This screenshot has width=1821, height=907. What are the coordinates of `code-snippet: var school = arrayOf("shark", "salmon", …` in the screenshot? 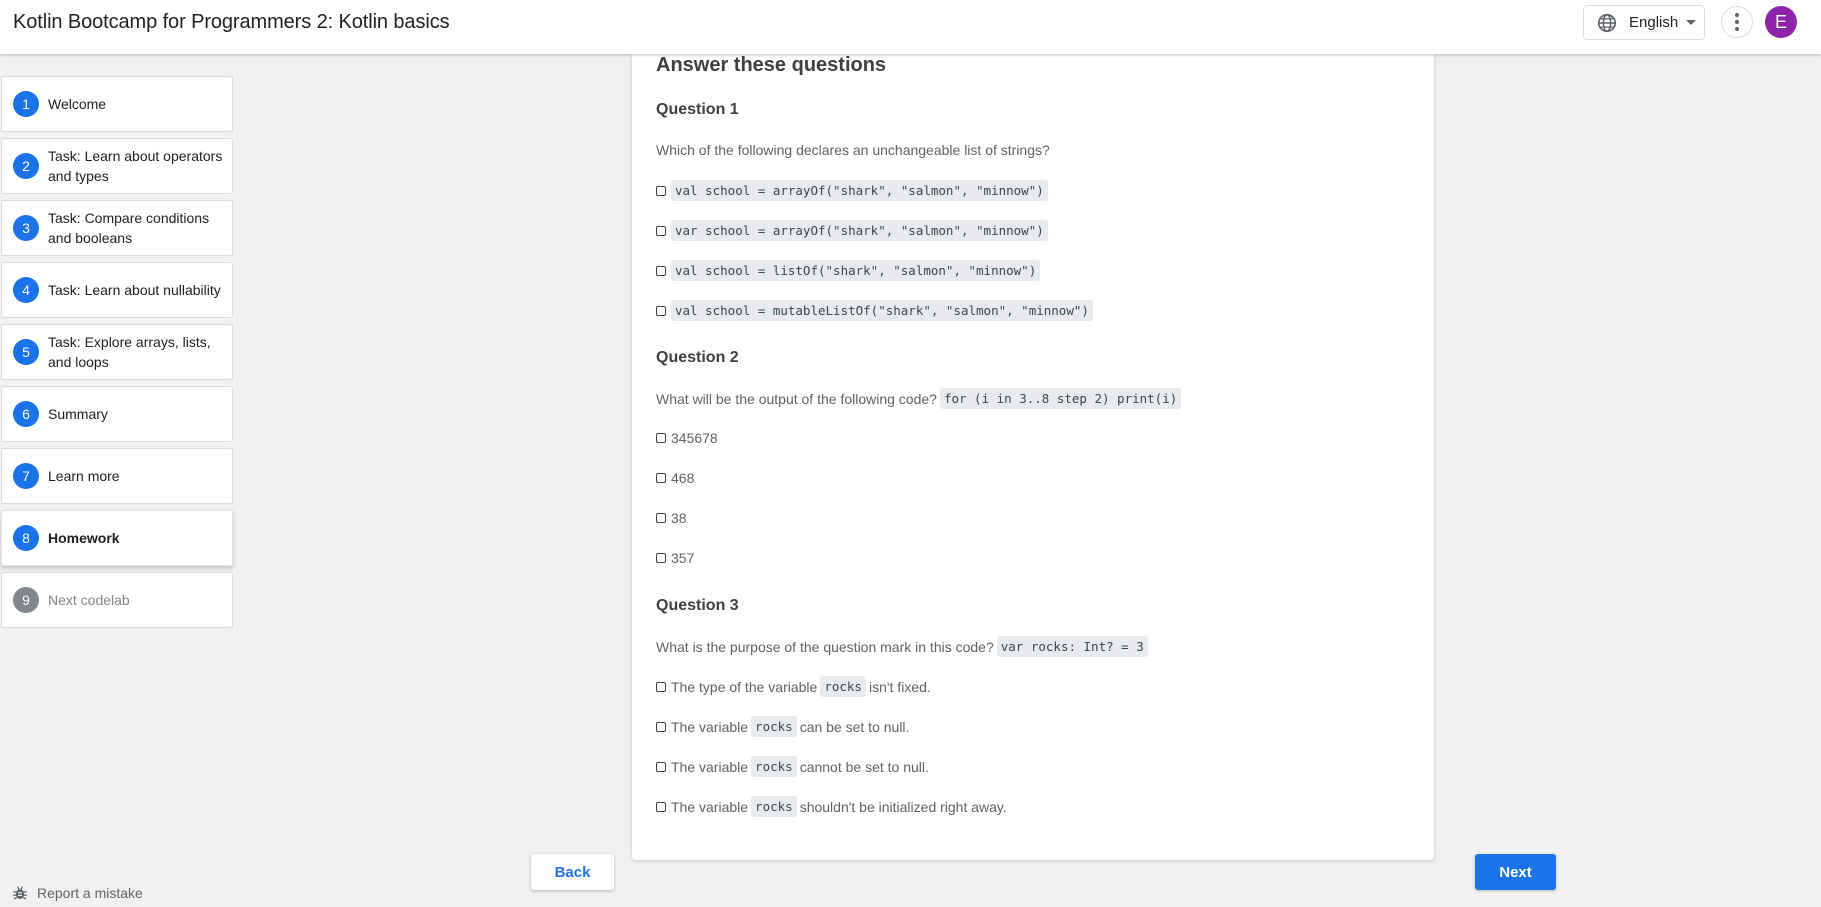 It's located at (859, 230).